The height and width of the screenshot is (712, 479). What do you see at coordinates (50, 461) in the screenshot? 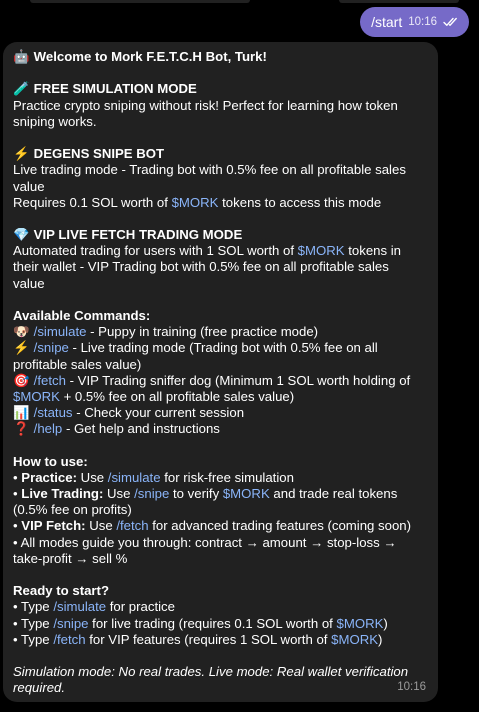
I see `howto-heading: How to use:` at bounding box center [50, 461].